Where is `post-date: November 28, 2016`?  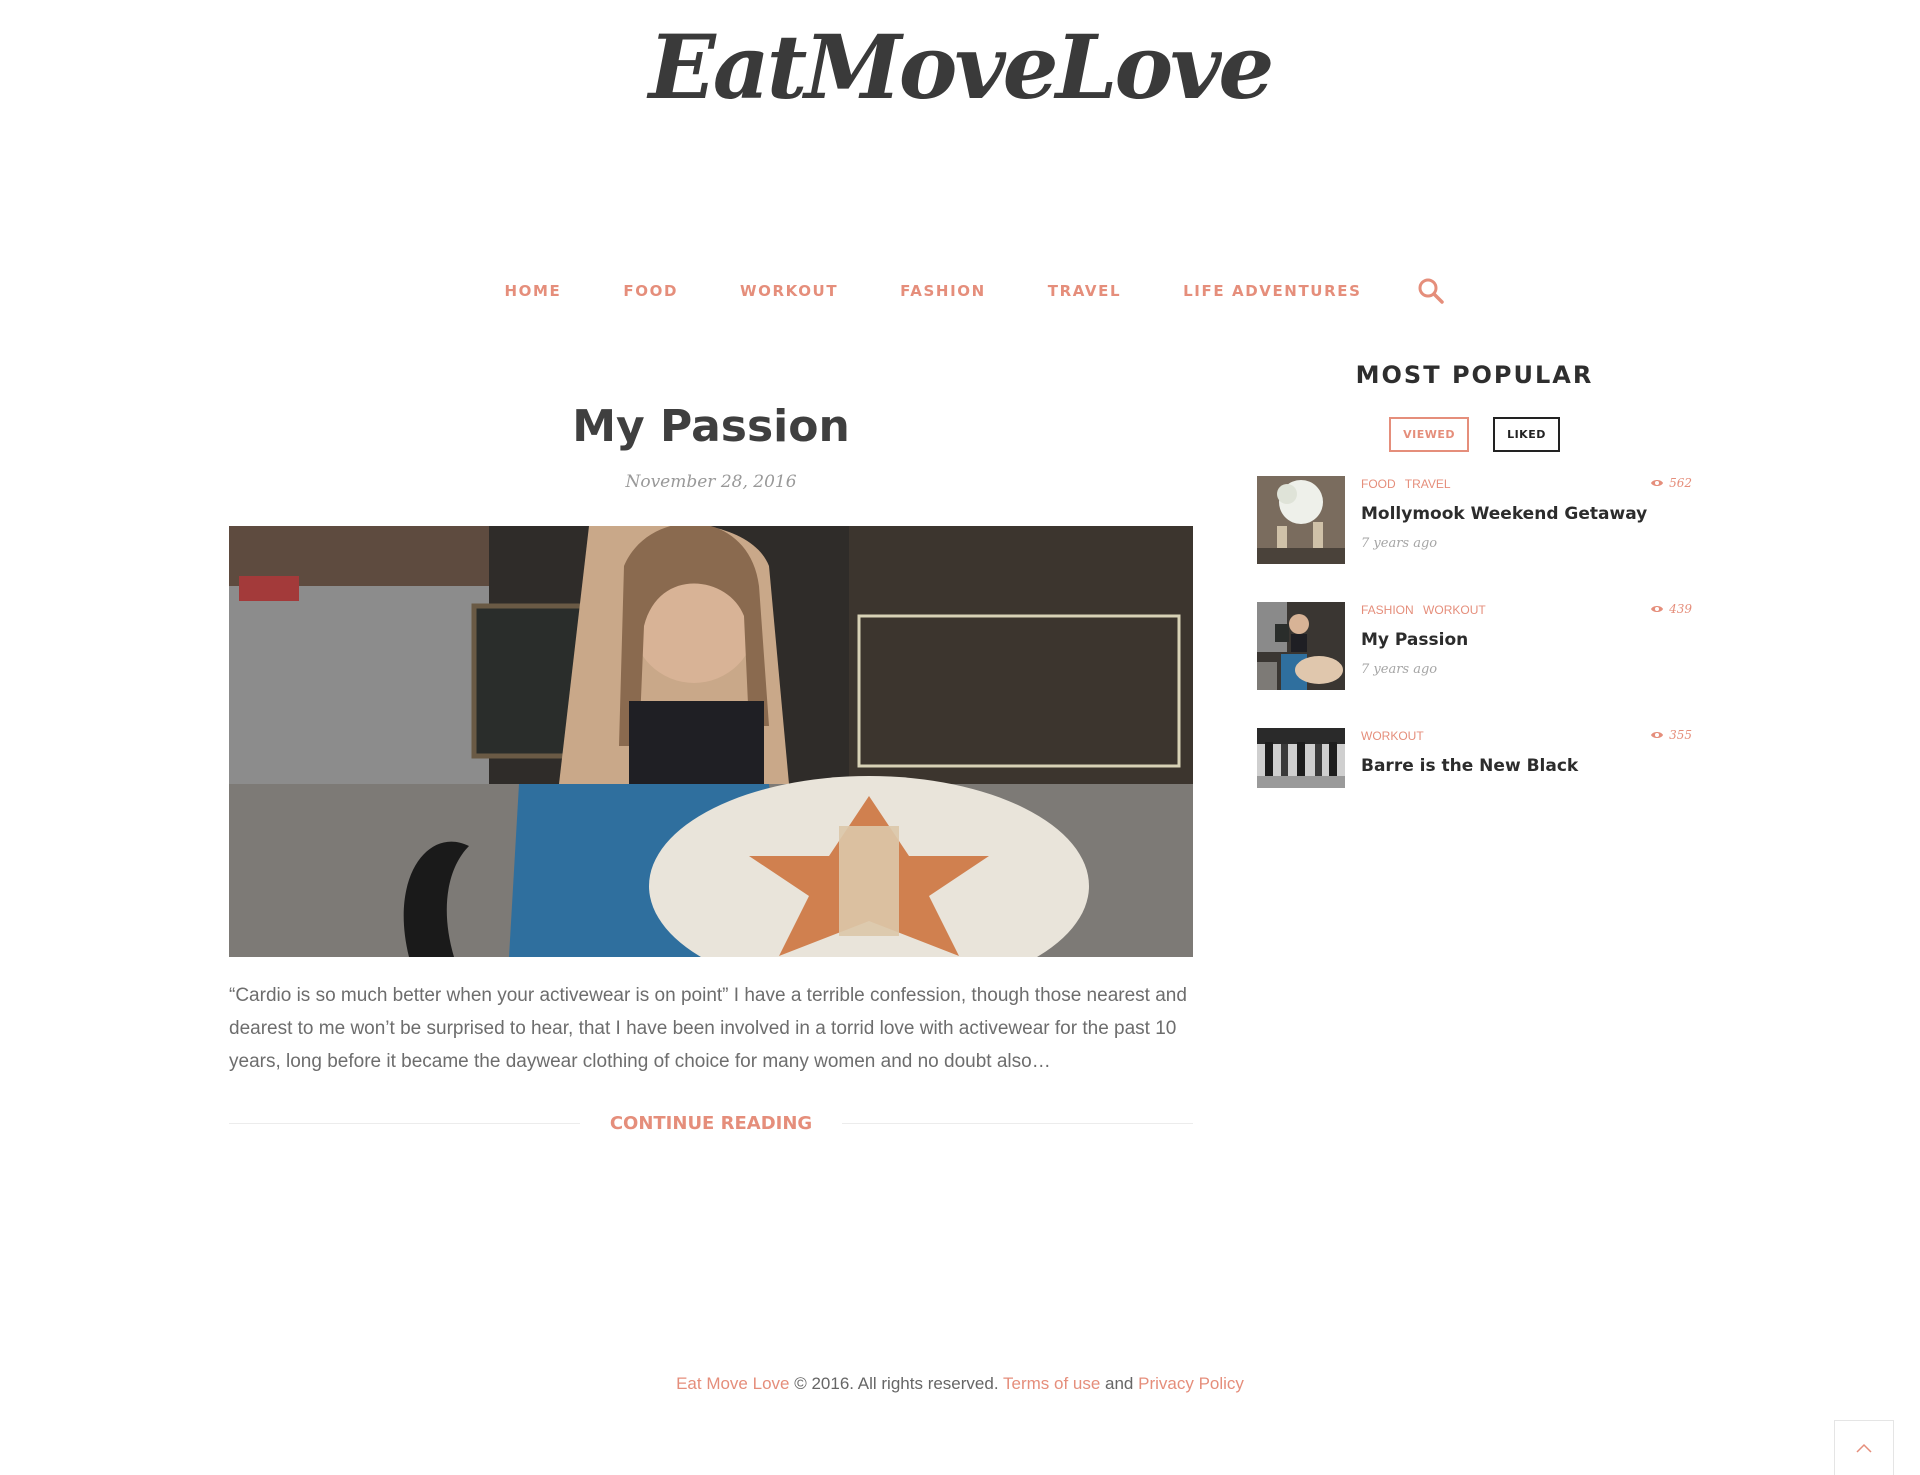 post-date: November 28, 2016 is located at coordinates (711, 482).